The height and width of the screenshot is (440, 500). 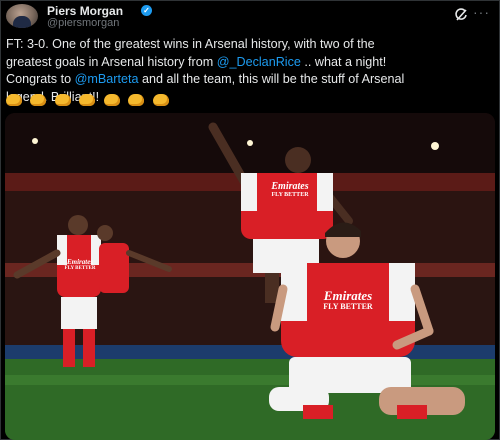 I want to click on profile-avatar, so click(x=22, y=16).